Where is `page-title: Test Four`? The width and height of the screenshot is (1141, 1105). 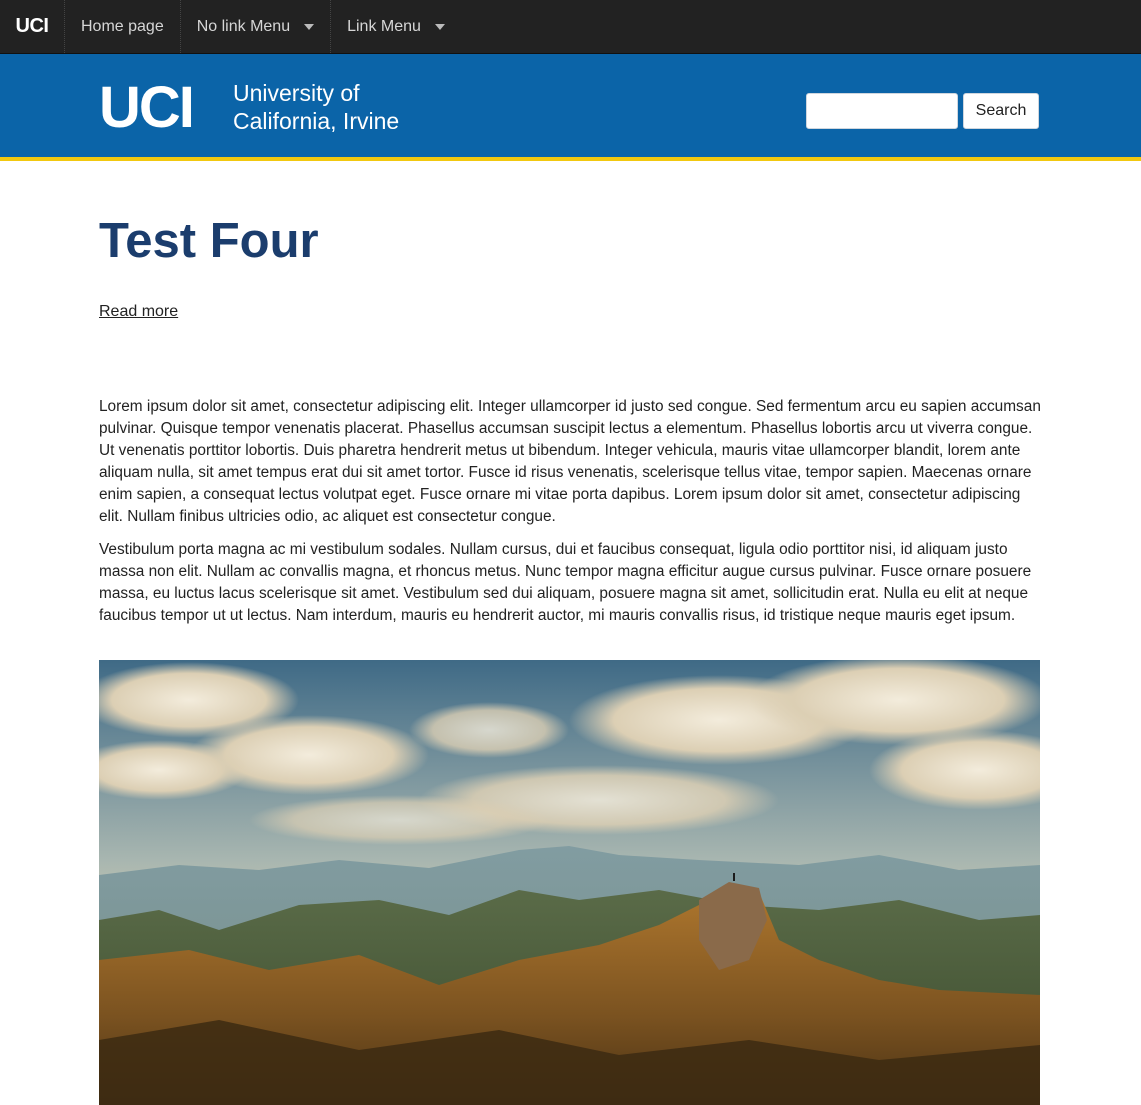
page-title: Test Four is located at coordinates (209, 241).